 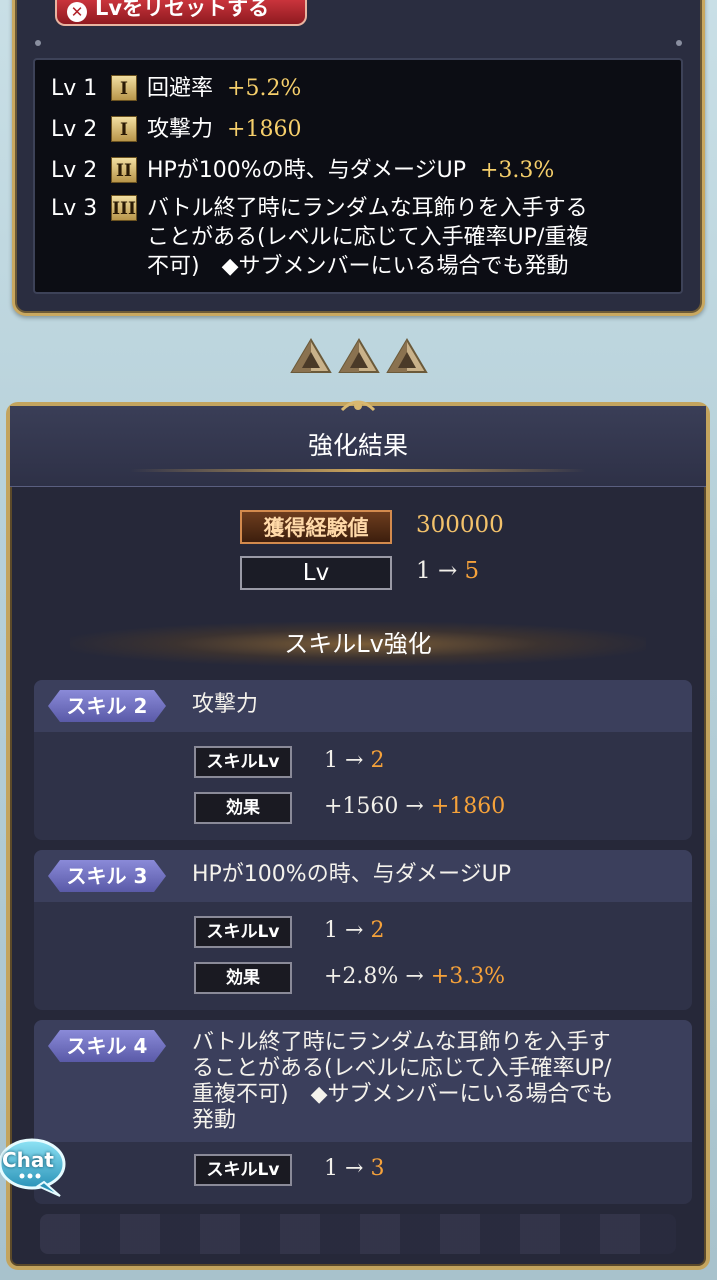 What do you see at coordinates (107, 1046) in the screenshot?
I see `skill-tag: スキル 4` at bounding box center [107, 1046].